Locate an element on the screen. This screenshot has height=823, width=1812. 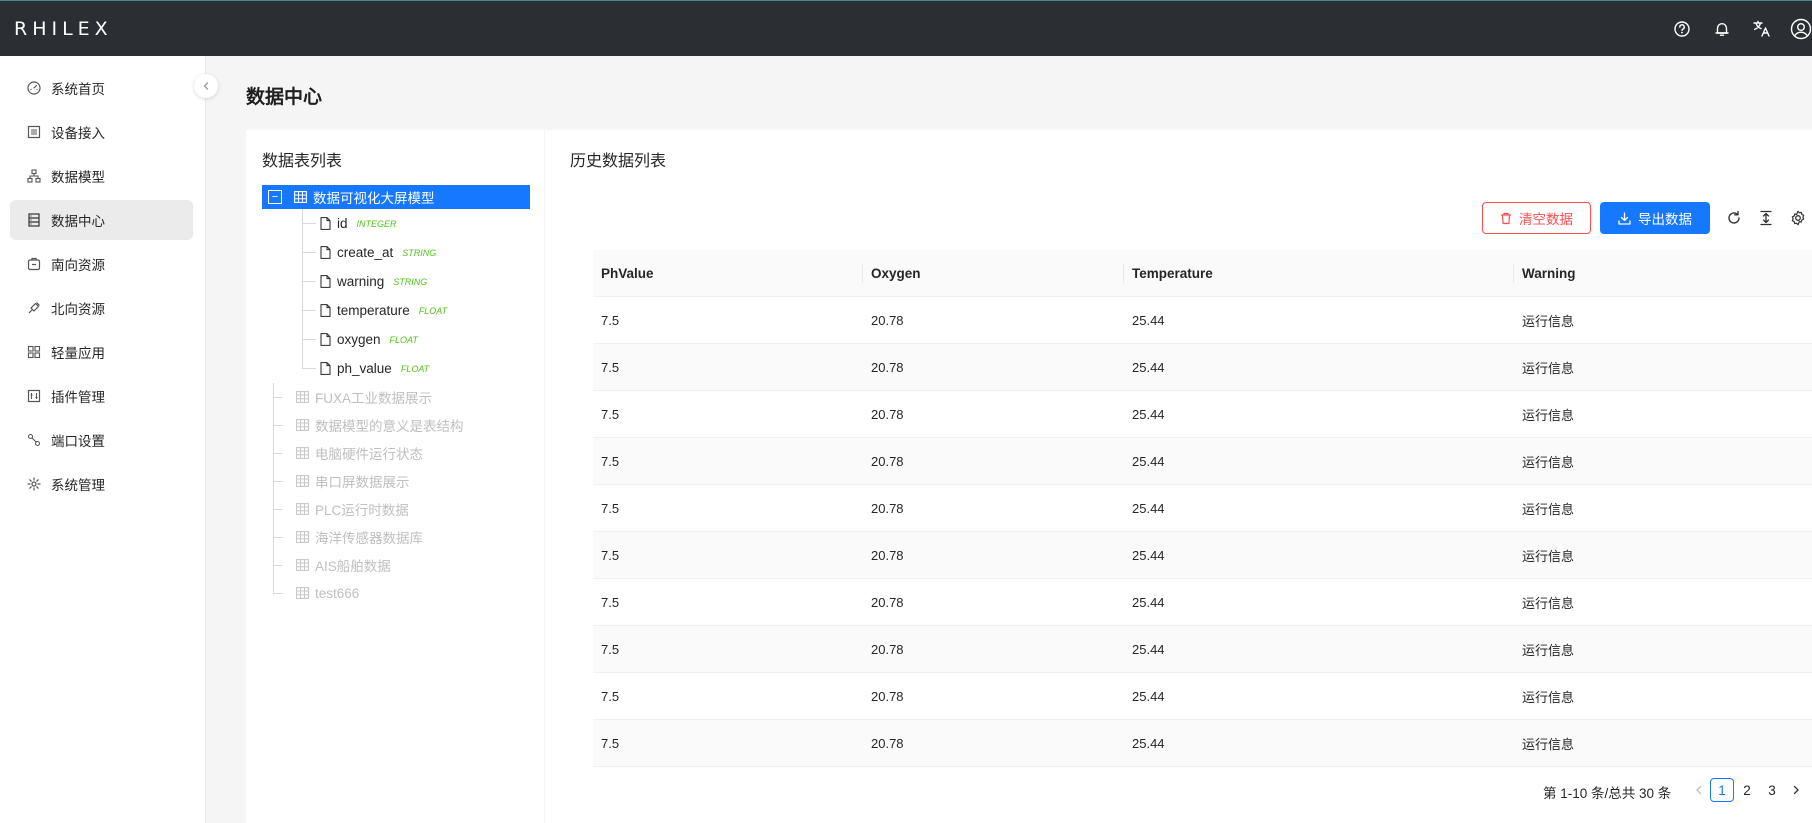
panel-title: 历史数据列表 is located at coordinates (618, 161).